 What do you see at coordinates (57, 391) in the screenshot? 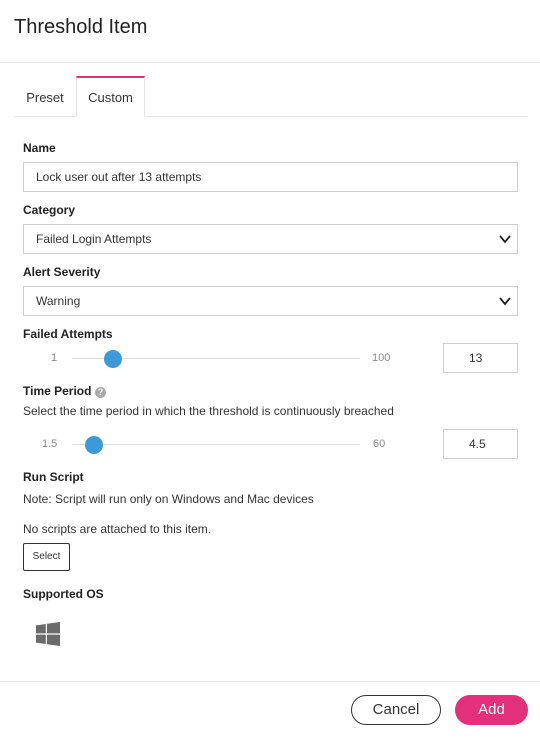
I see `time-period-label: Time Period` at bounding box center [57, 391].